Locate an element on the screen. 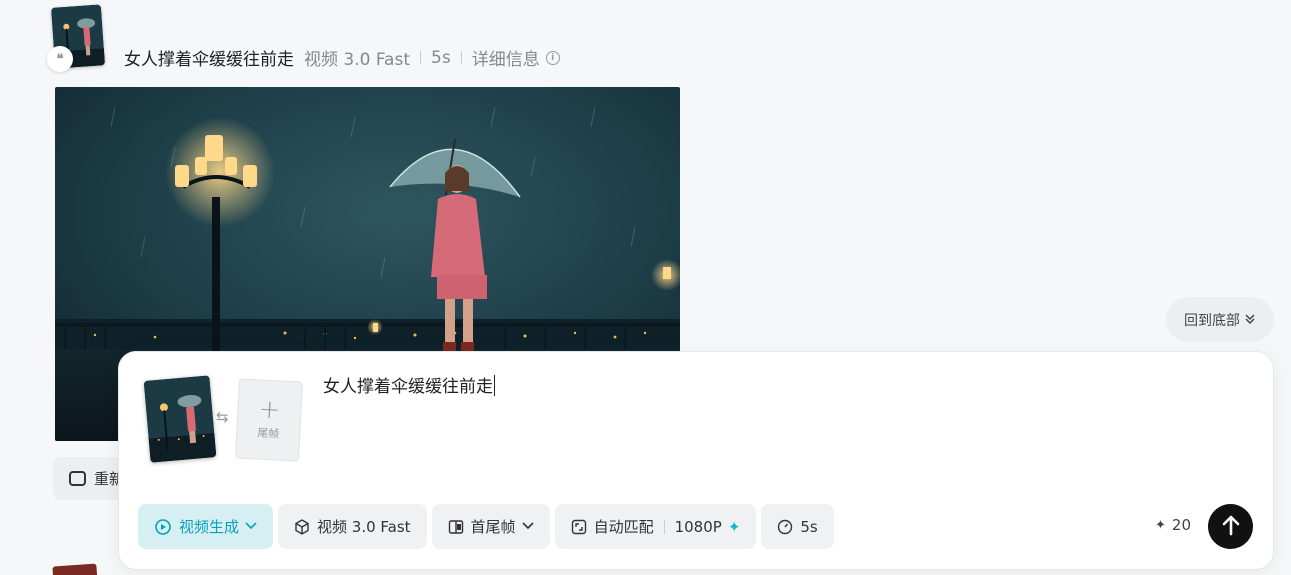 This screenshot has width=1291, height=575. ratio-resolution-select: 自动匹配 1080P ✦ is located at coordinates (655, 526).